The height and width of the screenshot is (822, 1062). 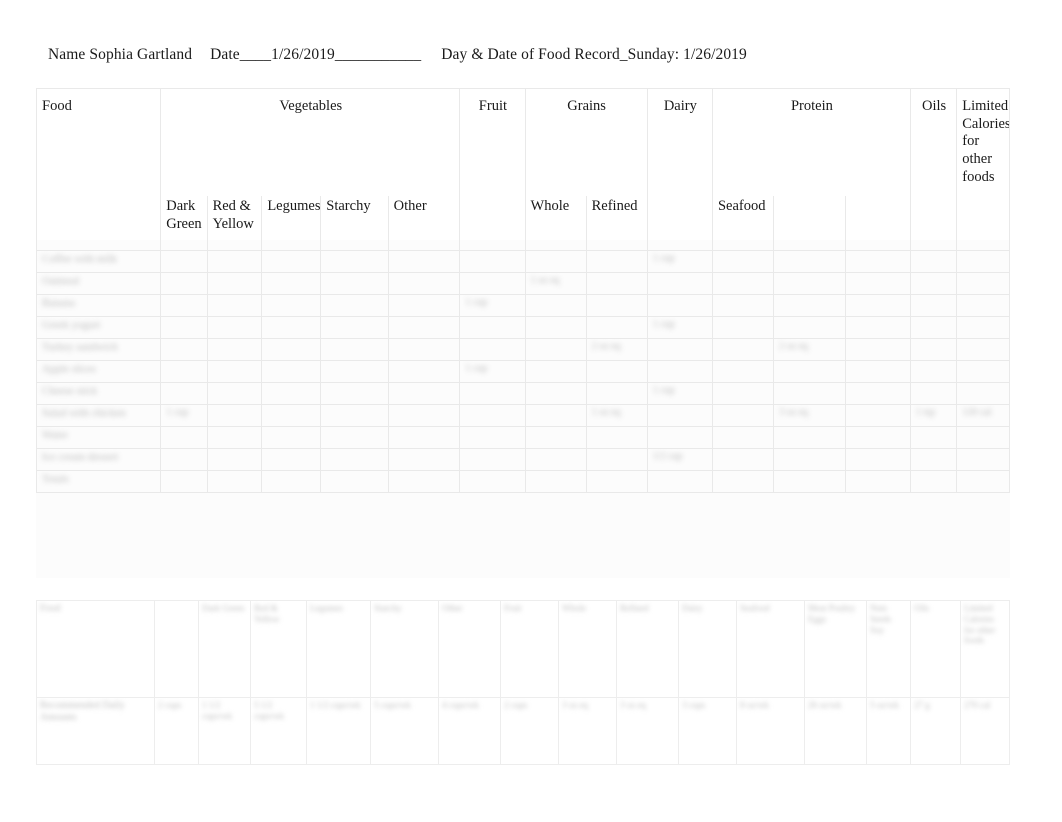 What do you see at coordinates (935, 731) in the screenshot?
I see `summary-value-cell: 27 g` at bounding box center [935, 731].